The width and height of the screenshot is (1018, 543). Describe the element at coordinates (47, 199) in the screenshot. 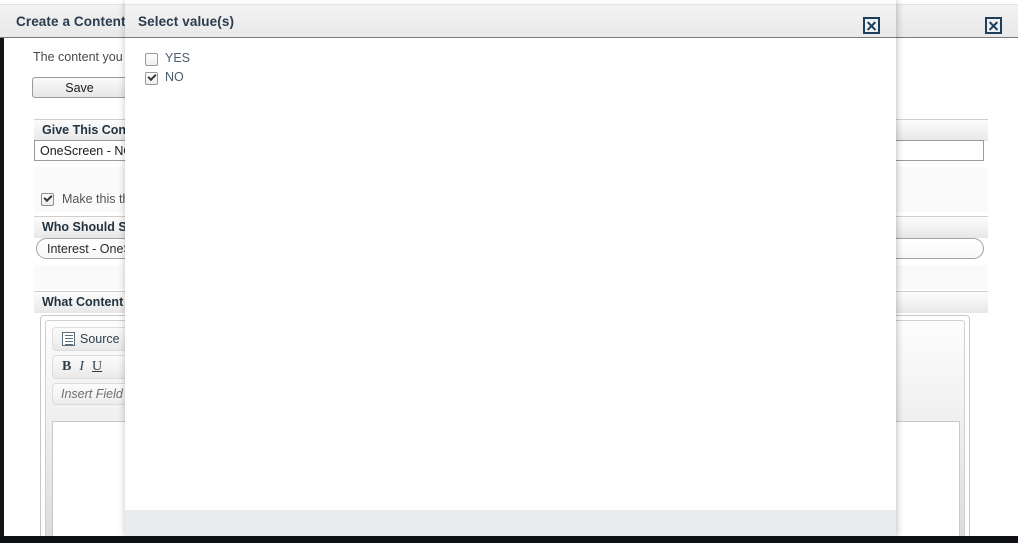

I see `make-default-checkbox` at that location.